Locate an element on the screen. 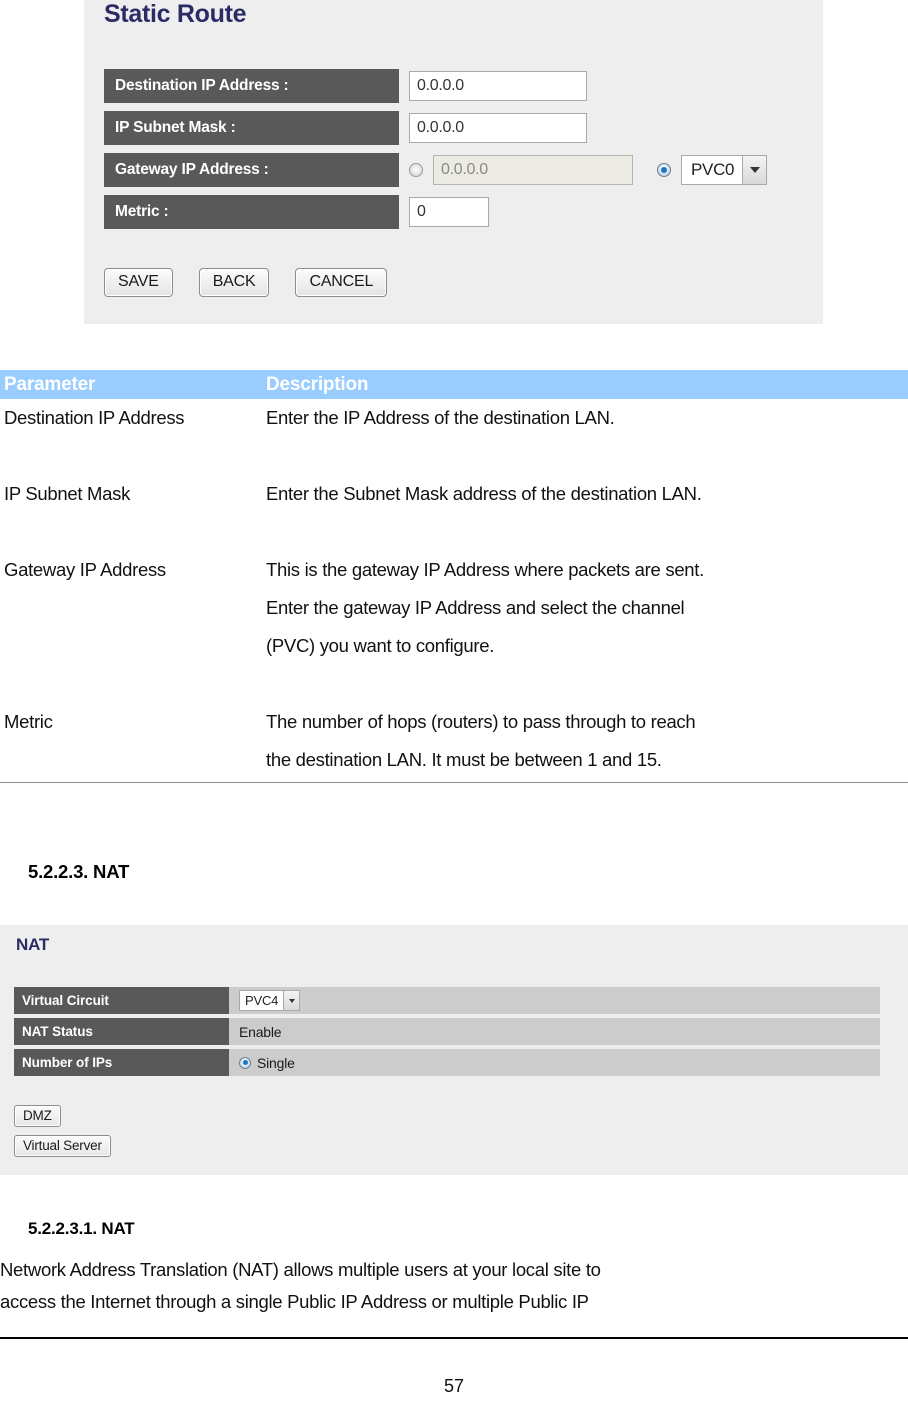 The width and height of the screenshot is (908, 1404). label-subnet-mask: IP Subnet Mask : is located at coordinates (251, 128).